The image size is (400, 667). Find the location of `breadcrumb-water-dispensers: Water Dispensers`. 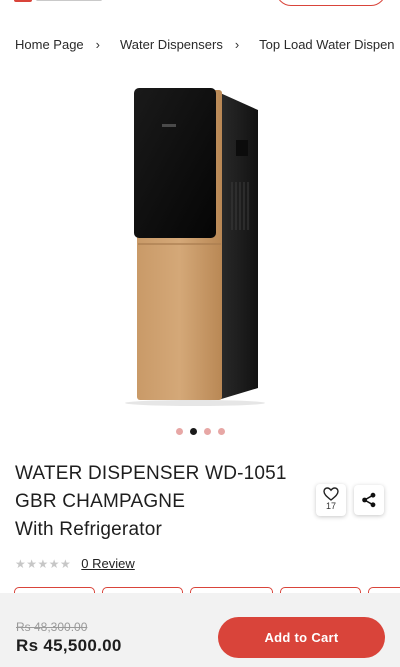

breadcrumb-water-dispensers: Water Dispensers is located at coordinates (171, 44).